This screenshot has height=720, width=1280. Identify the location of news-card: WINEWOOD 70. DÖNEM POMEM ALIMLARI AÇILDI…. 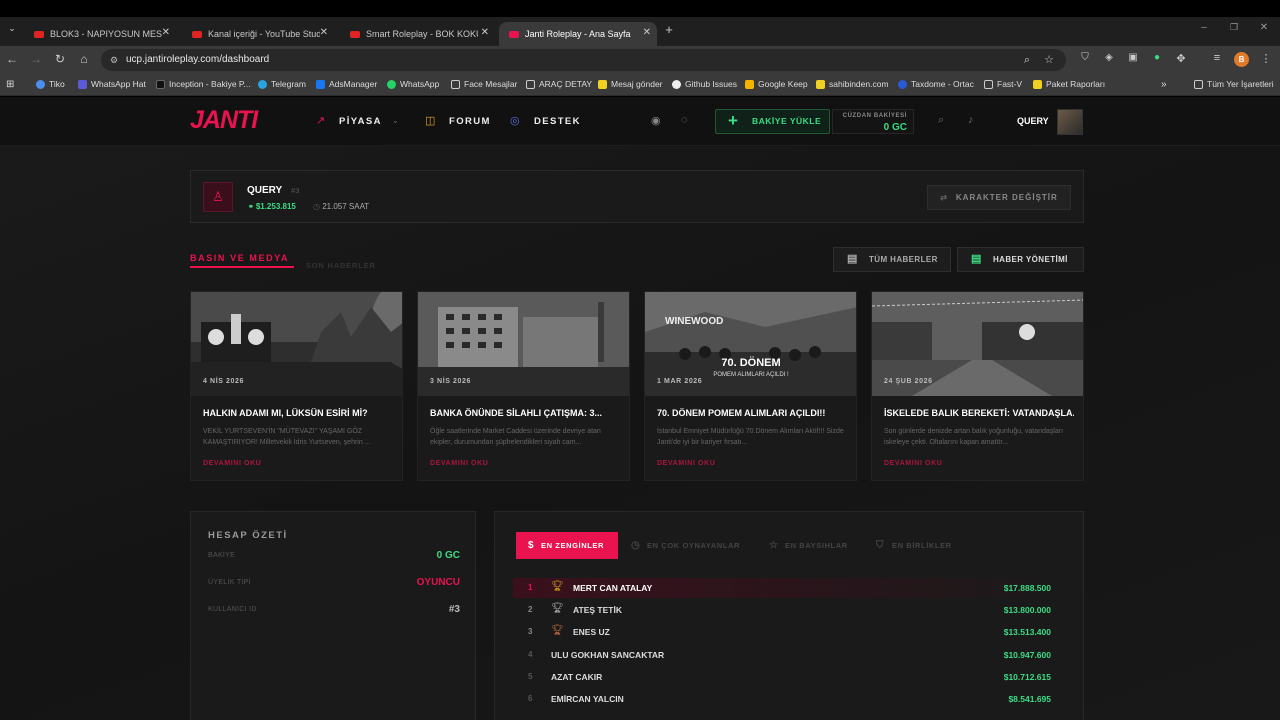
(750, 386).